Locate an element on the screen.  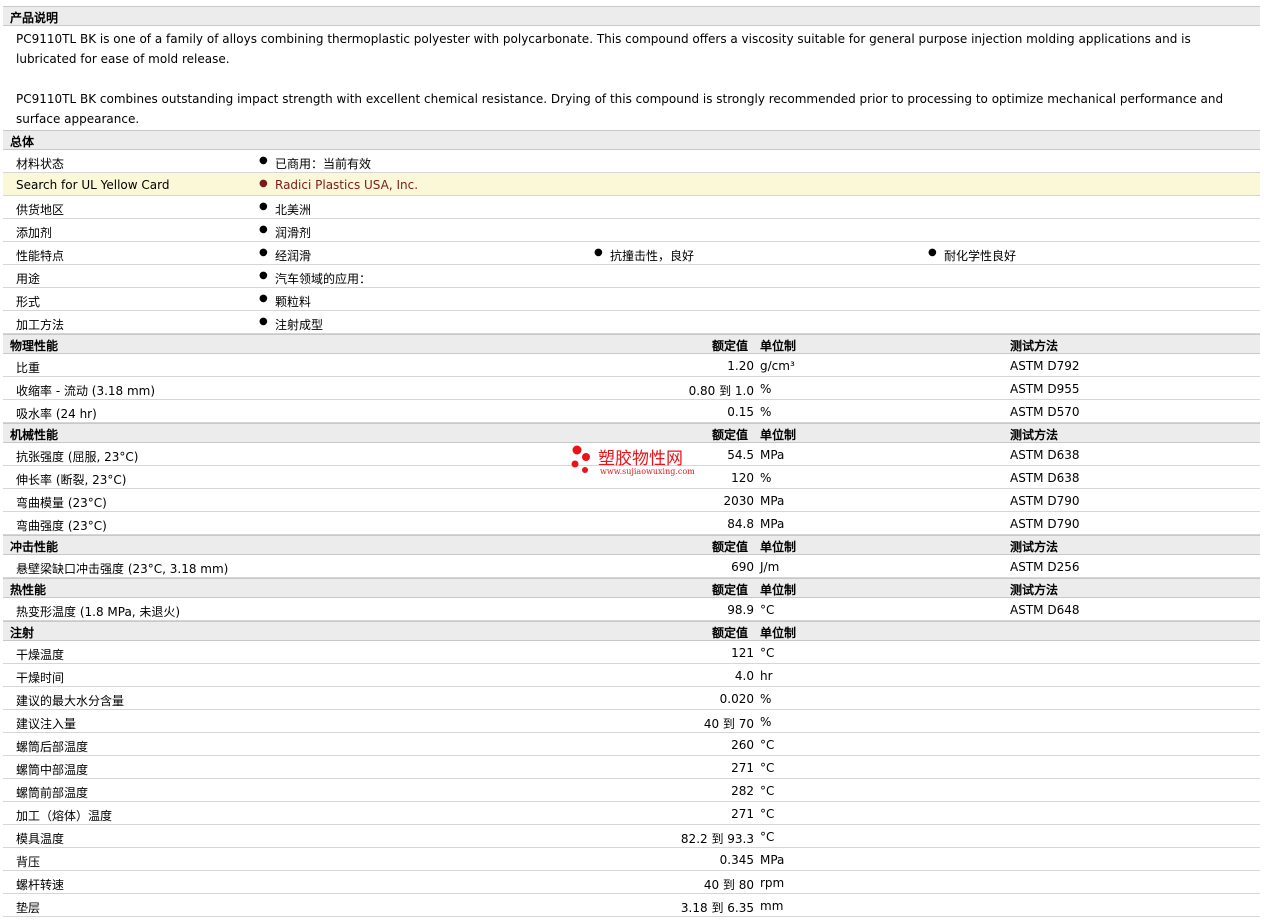
general-row: 添加剂 润滑剂 is located at coordinates (631, 230).